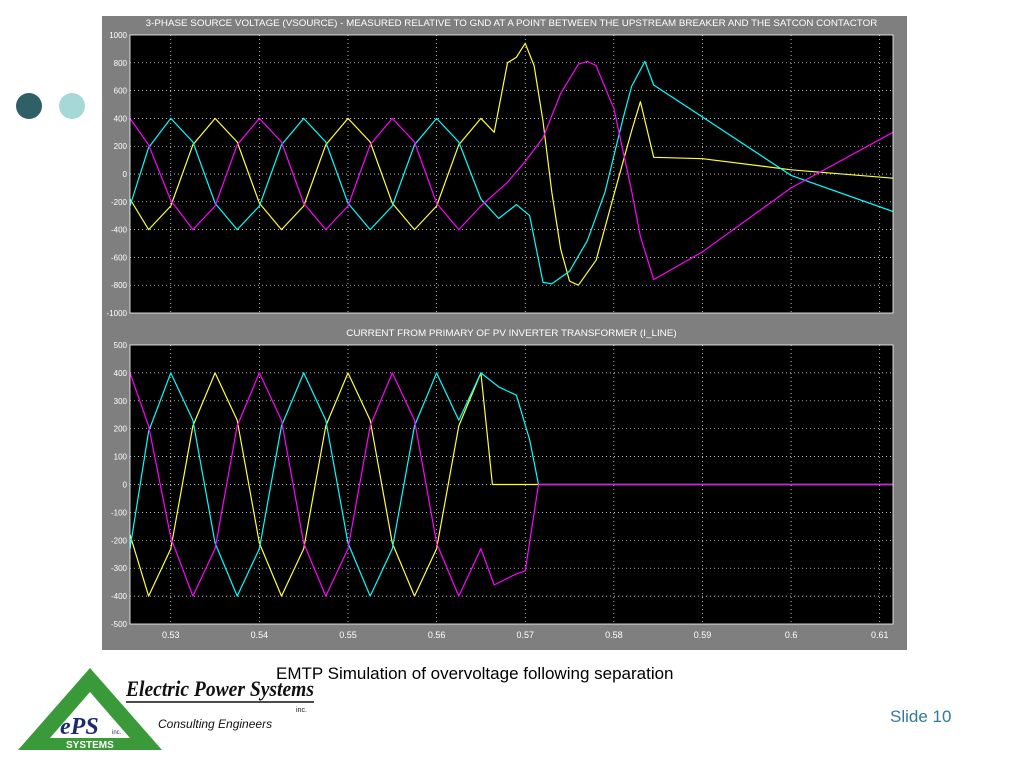  Describe the element at coordinates (614, 635) in the screenshot. I see `x-tick-label: 0.58` at that location.